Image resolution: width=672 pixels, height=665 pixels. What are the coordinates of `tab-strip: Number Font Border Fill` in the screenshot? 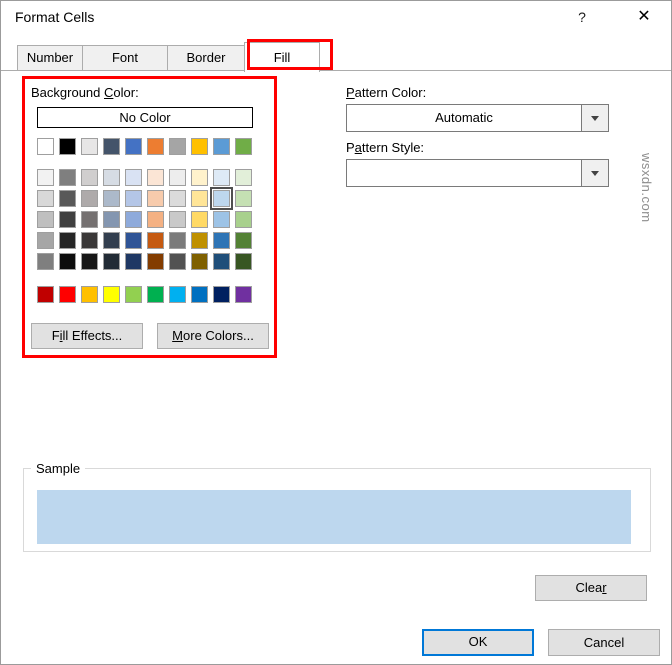 It's located at (168, 57).